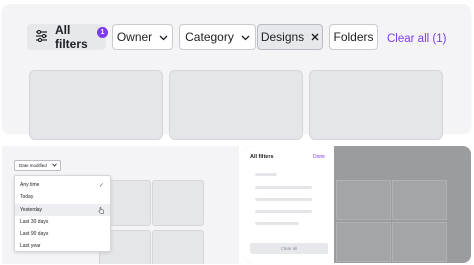  I want to click on category-dropdown: Category, so click(217, 37).